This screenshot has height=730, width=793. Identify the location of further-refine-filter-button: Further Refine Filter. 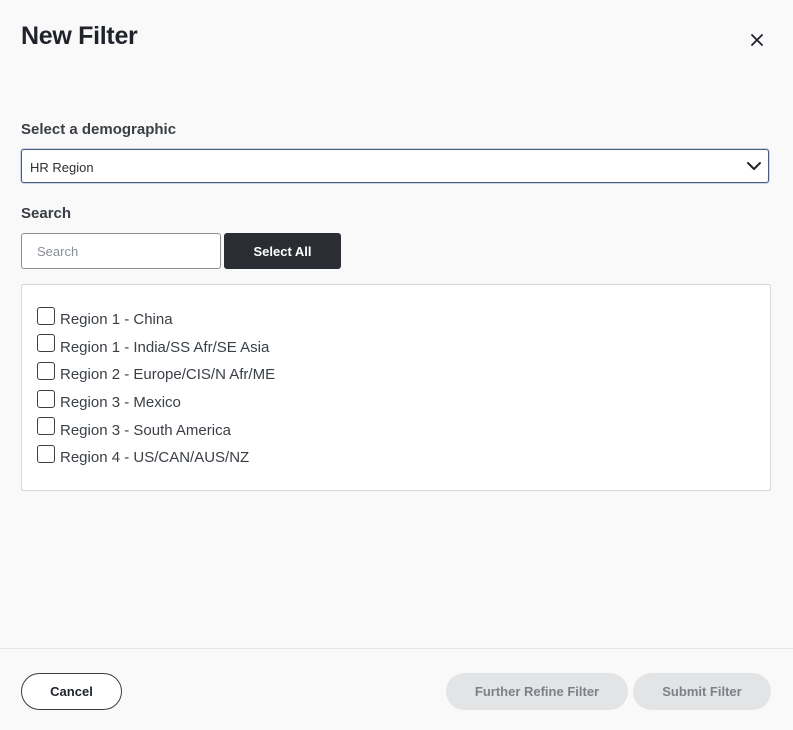
(537, 691).